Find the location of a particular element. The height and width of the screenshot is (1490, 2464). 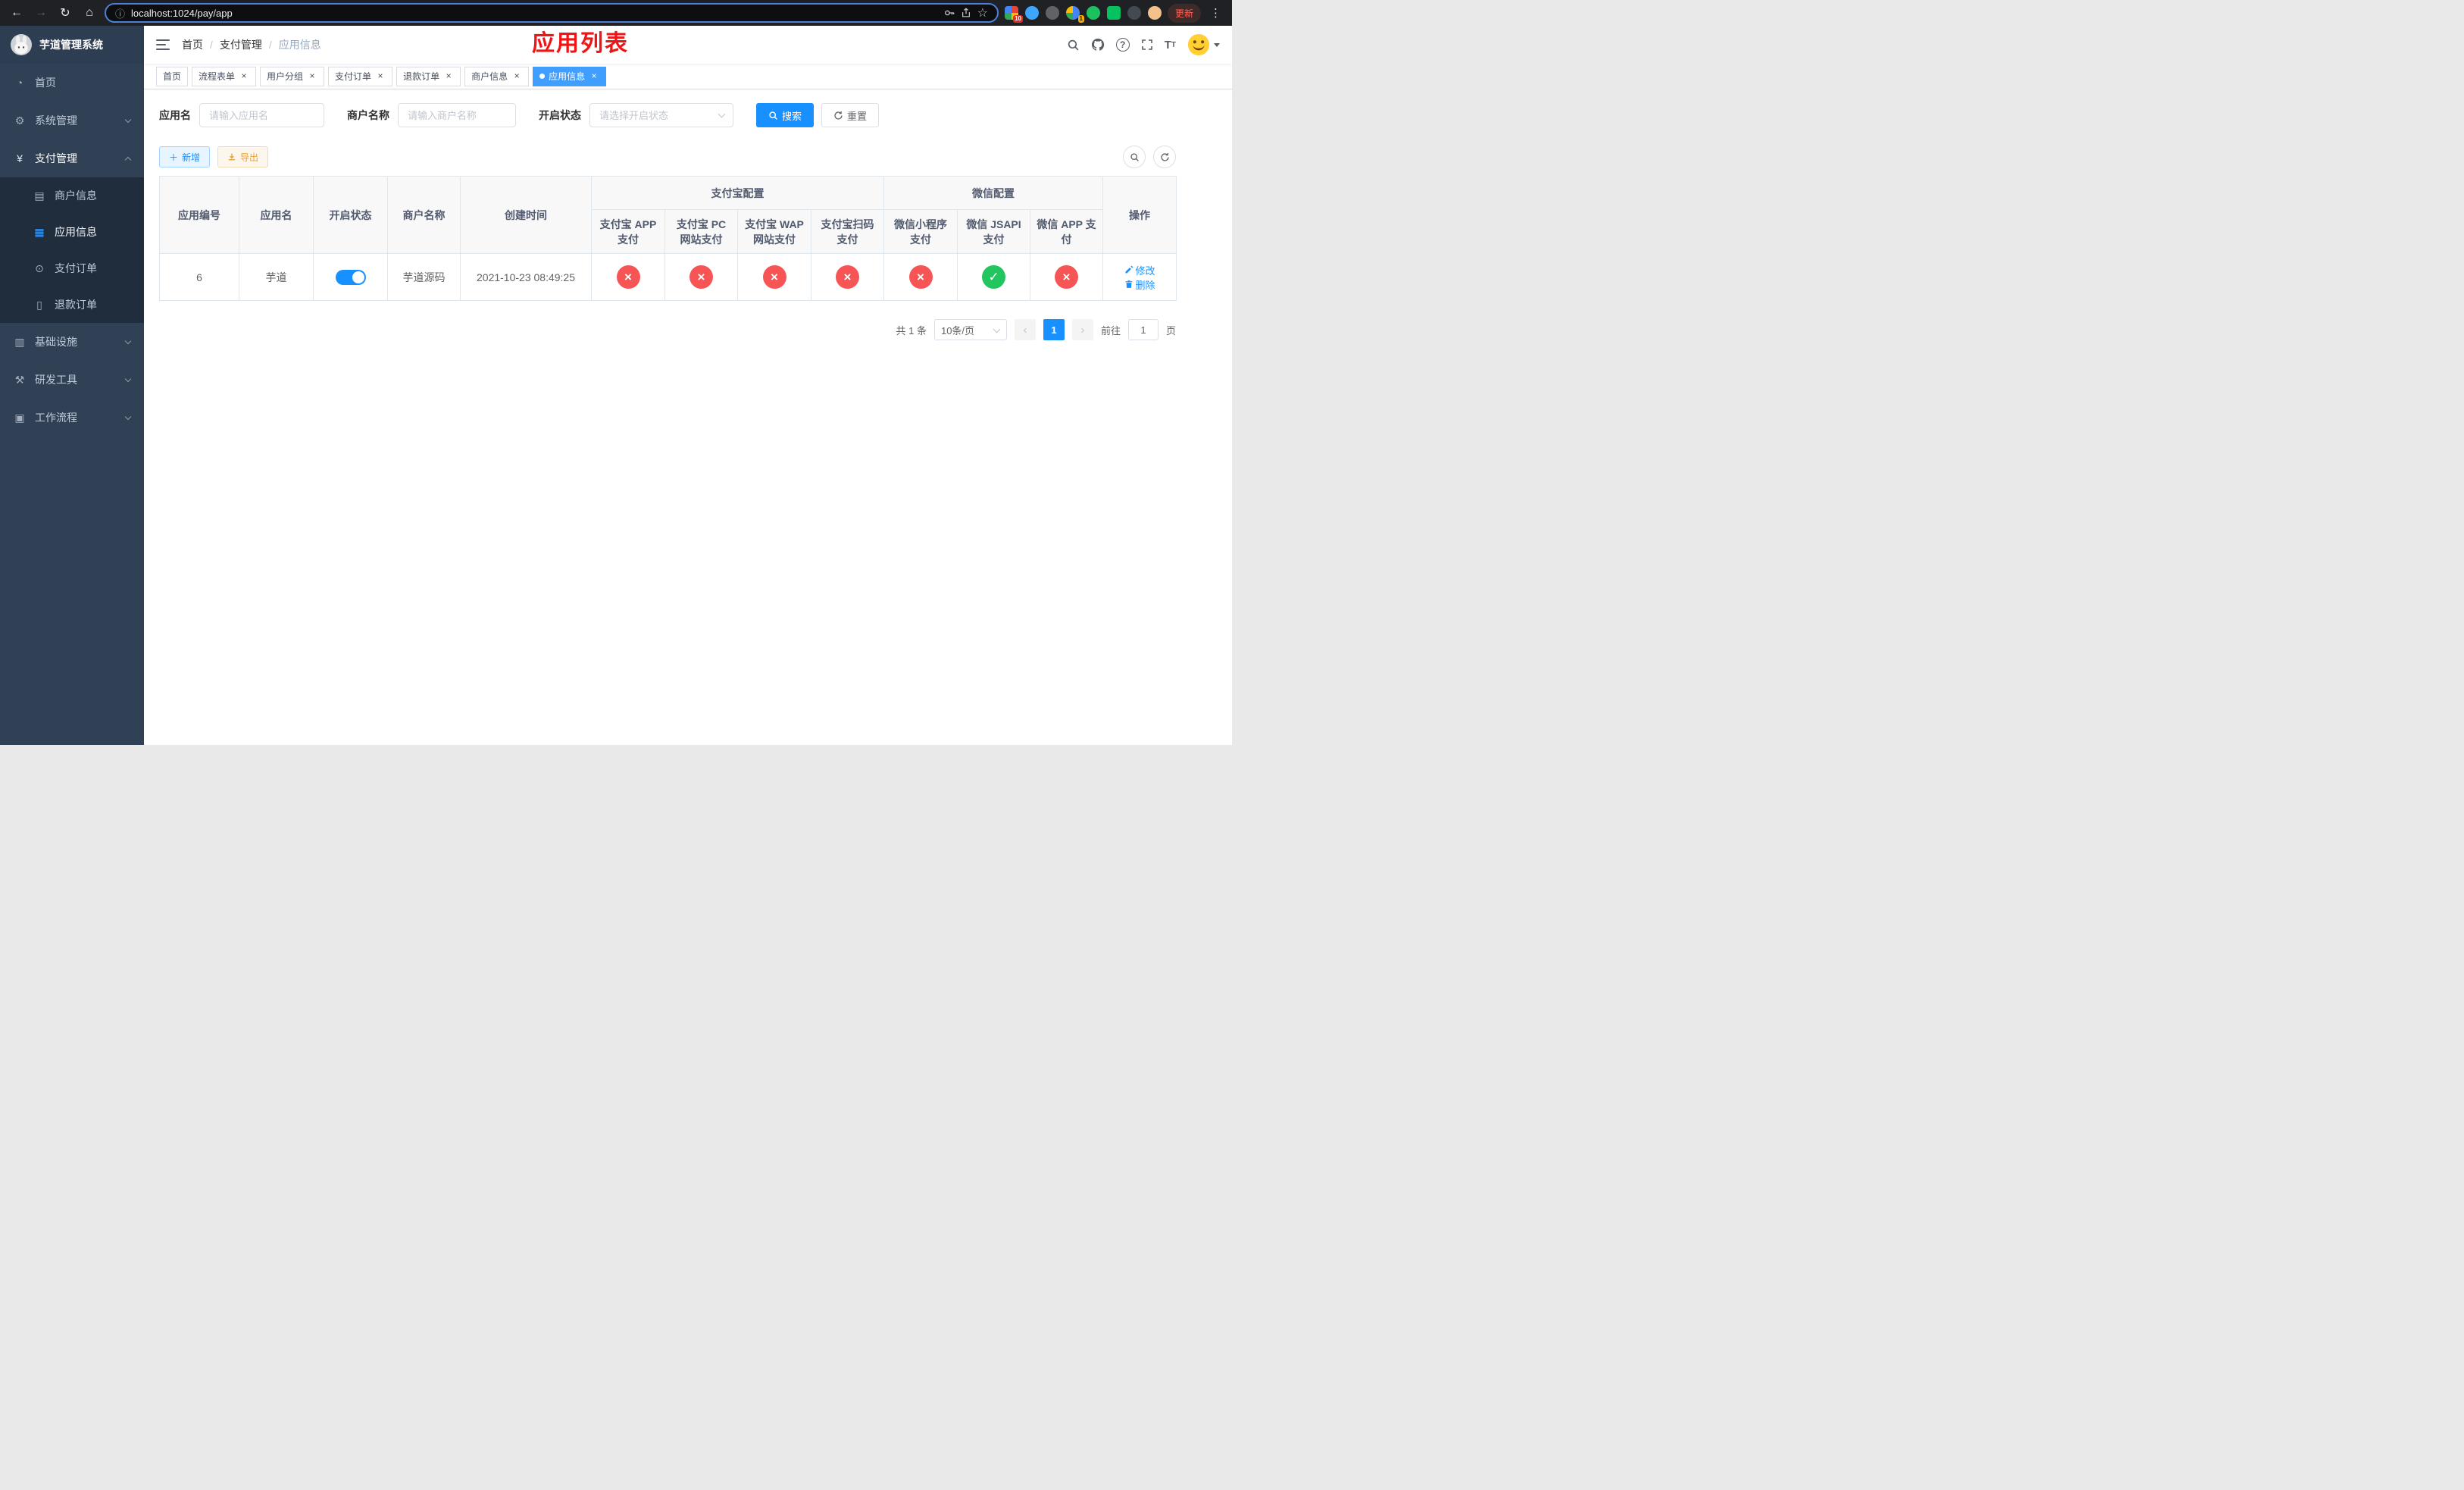

col-header-alipay-pc: 支付宝 PC 网站支付 is located at coordinates (701, 231).